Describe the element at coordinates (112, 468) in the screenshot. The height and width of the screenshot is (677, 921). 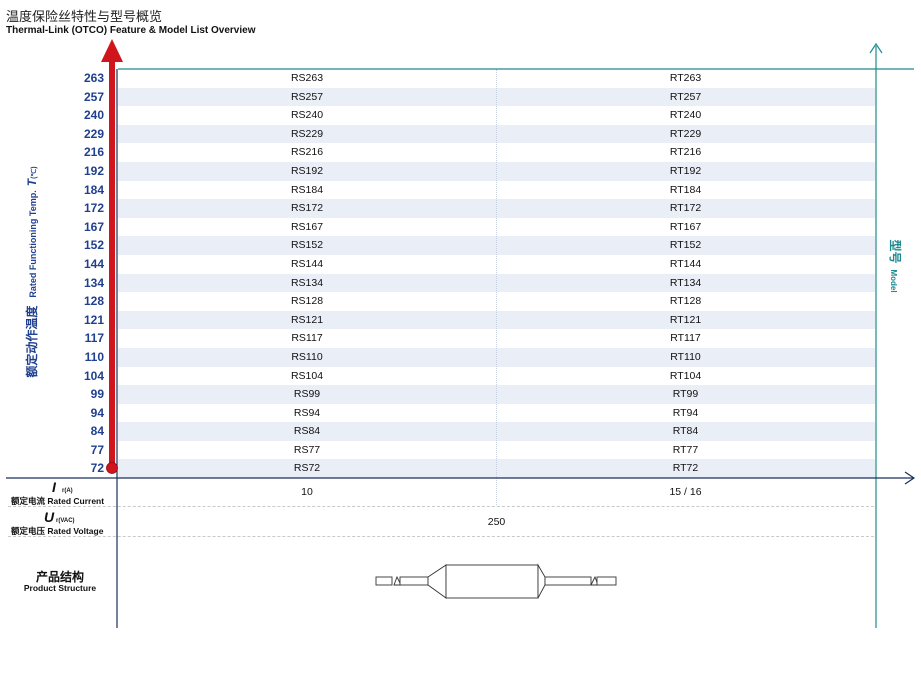
I see `temp-arrow-origin-dot` at that location.